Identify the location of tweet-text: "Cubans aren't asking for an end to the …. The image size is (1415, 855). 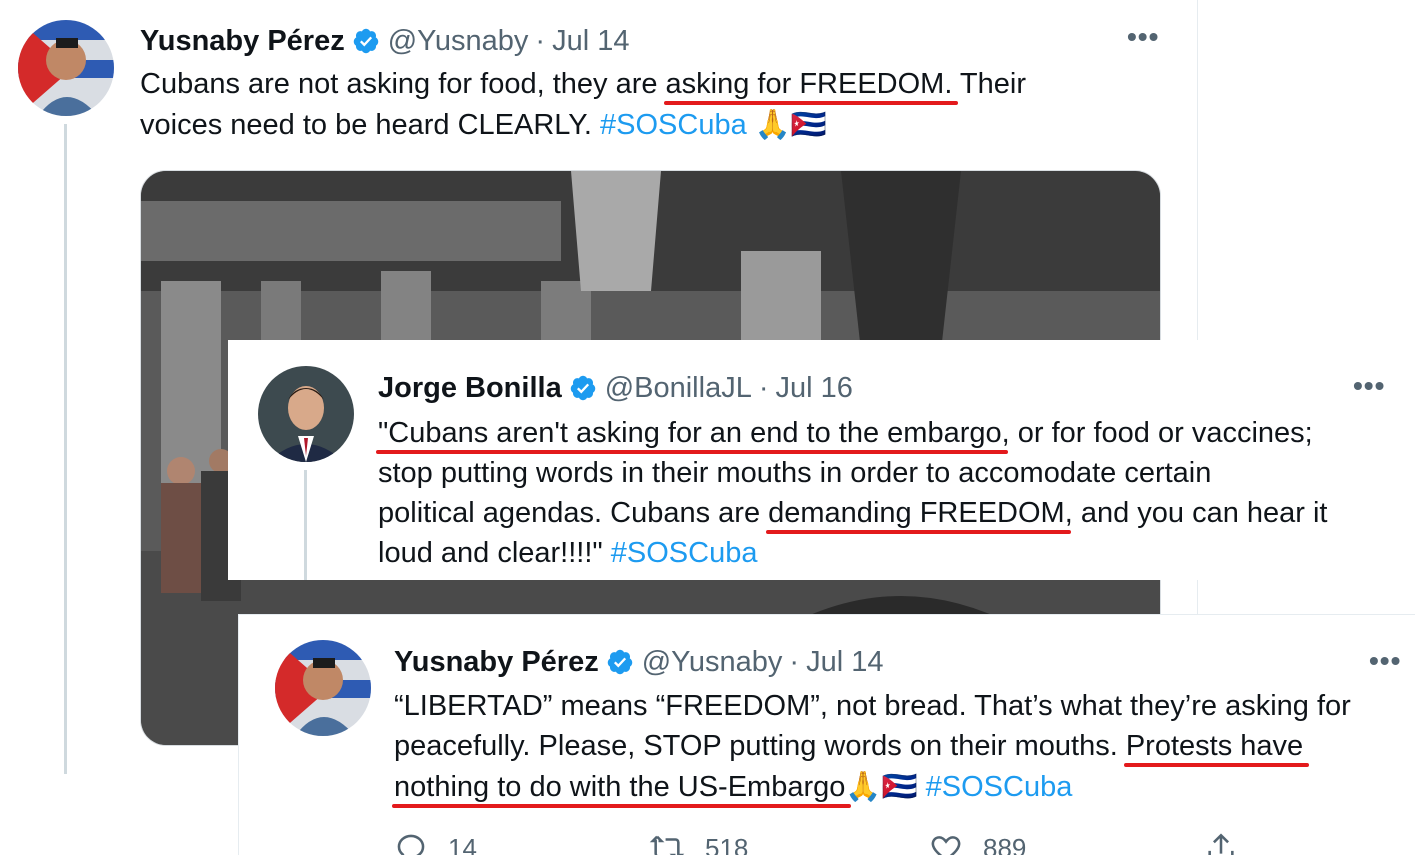
(853, 493).